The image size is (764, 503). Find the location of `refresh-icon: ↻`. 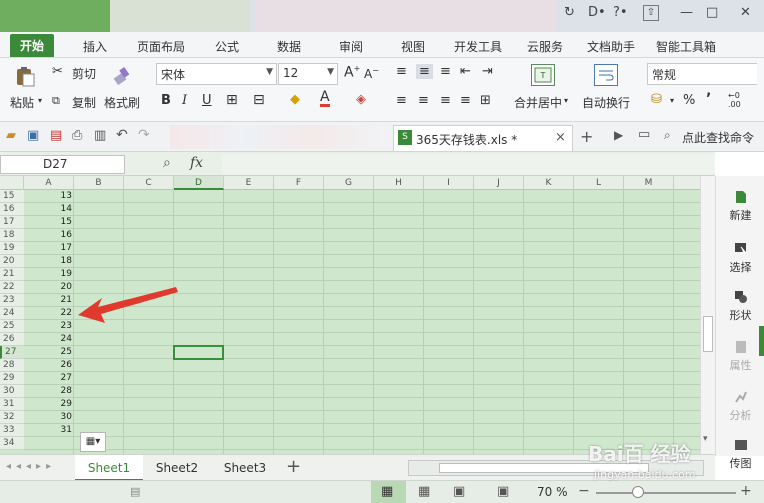

refresh-icon: ↻ is located at coordinates (569, 12).